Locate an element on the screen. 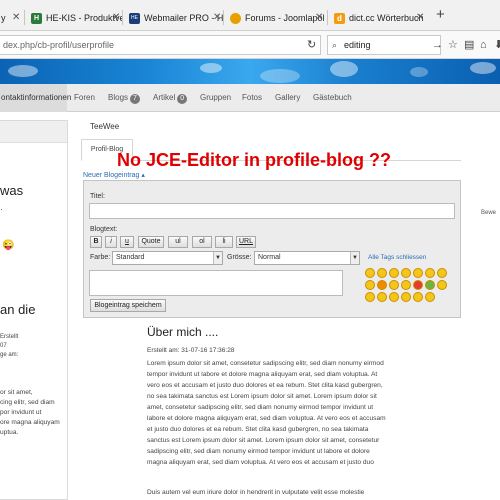 This screenshot has width=500, height=500. bookmarks-list-icon: ▤ is located at coordinates (469, 45).